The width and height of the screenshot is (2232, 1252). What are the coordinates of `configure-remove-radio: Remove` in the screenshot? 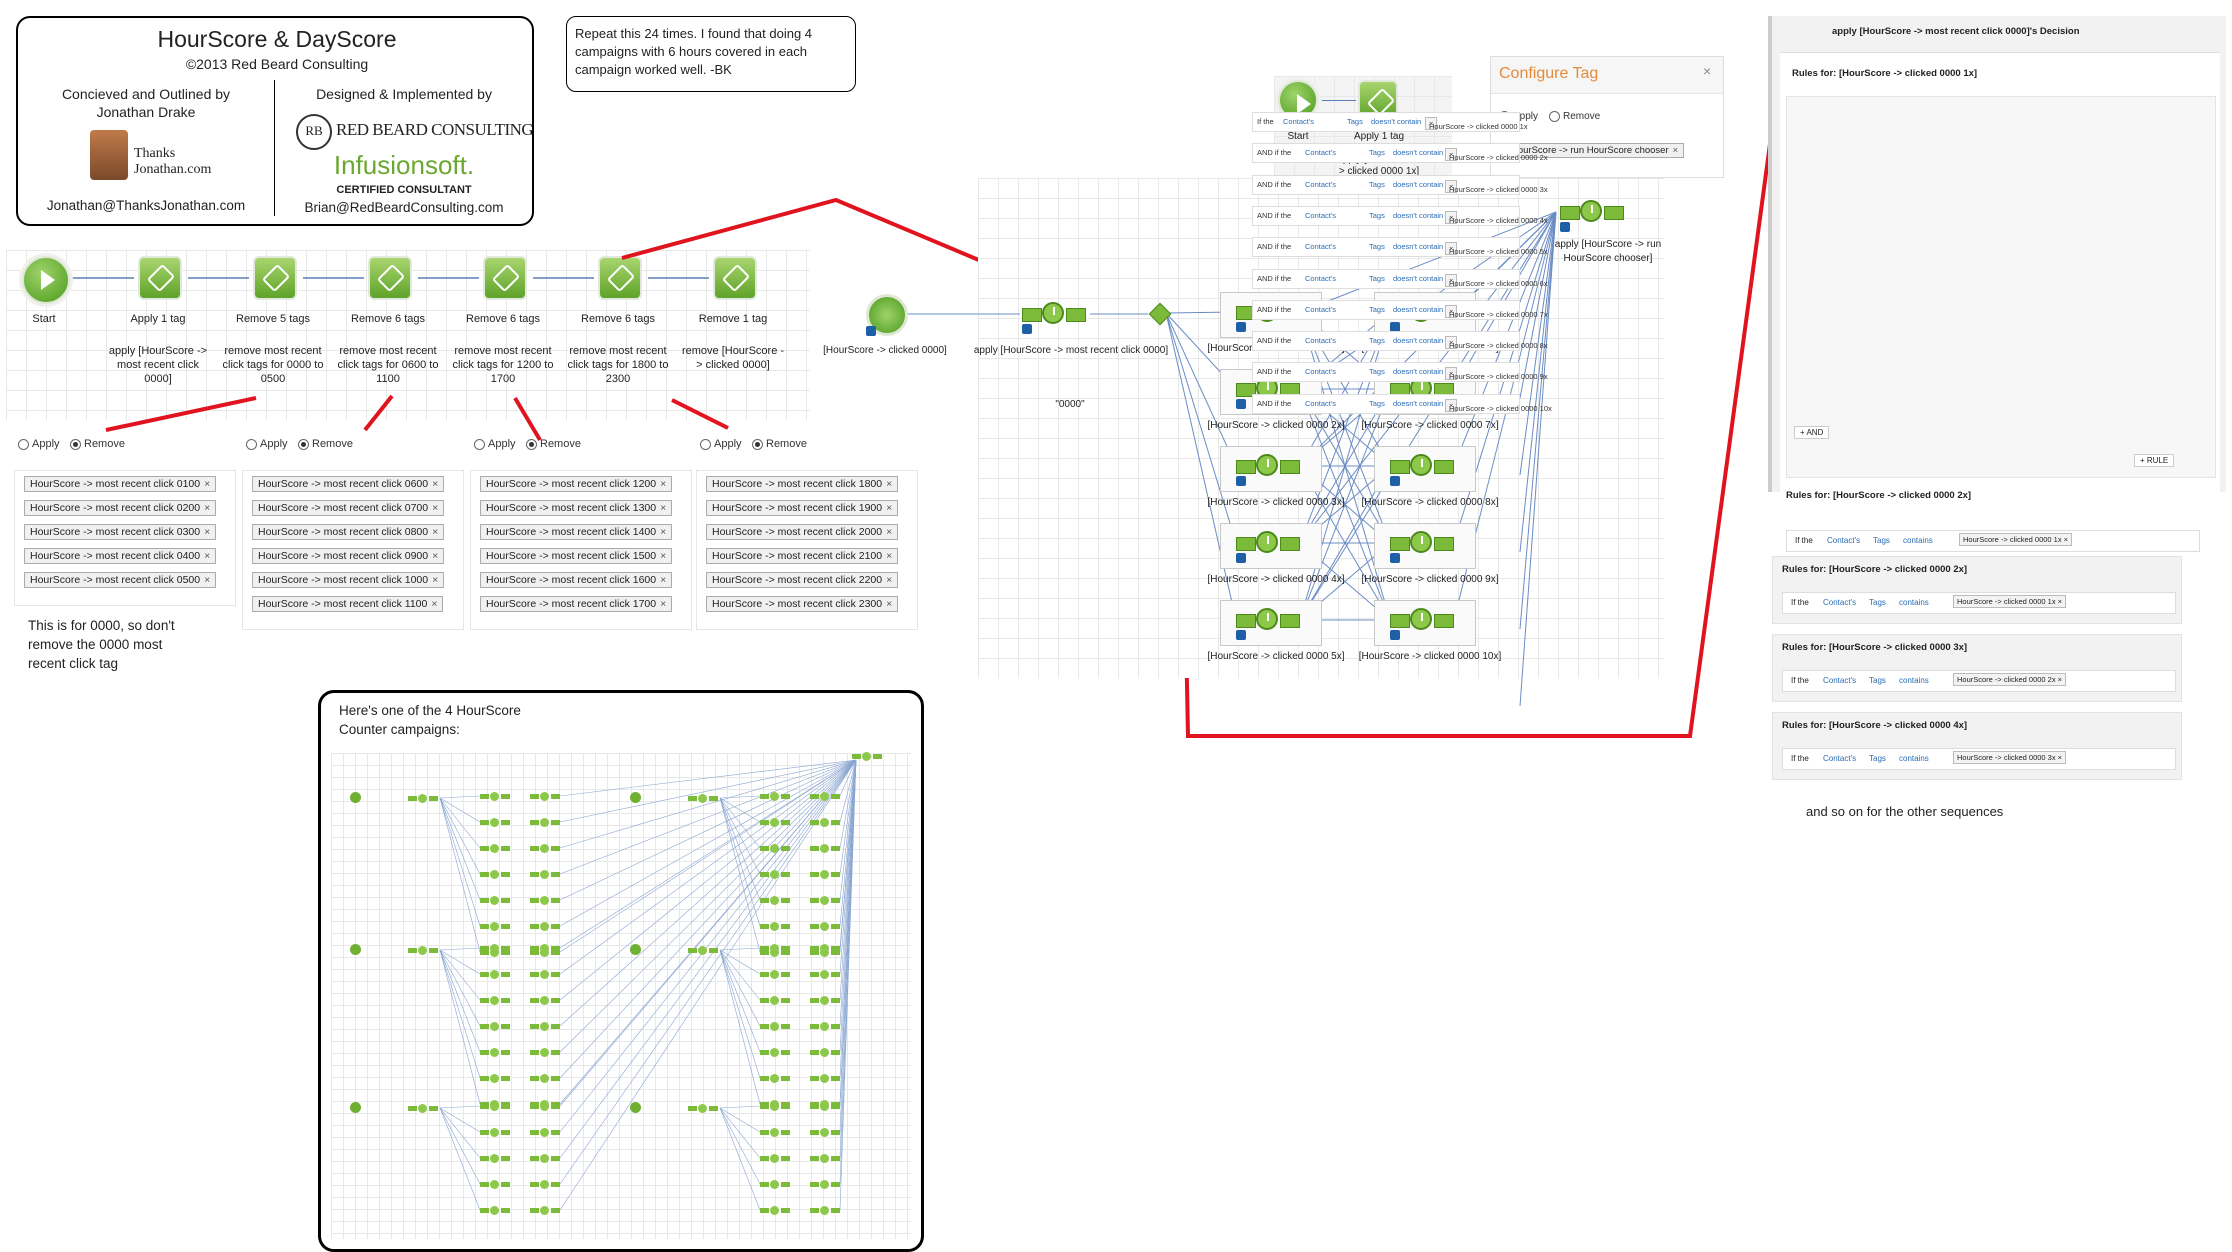 It's located at (1574, 116).